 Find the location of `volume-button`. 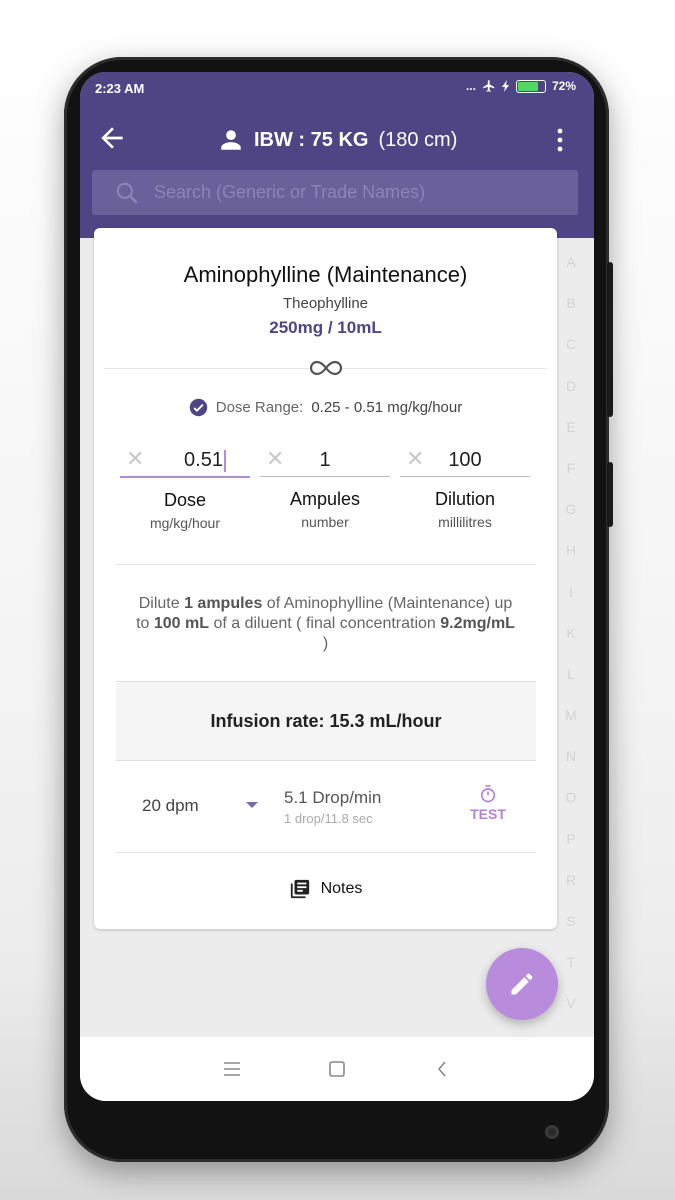

volume-button is located at coordinates (610, 339).